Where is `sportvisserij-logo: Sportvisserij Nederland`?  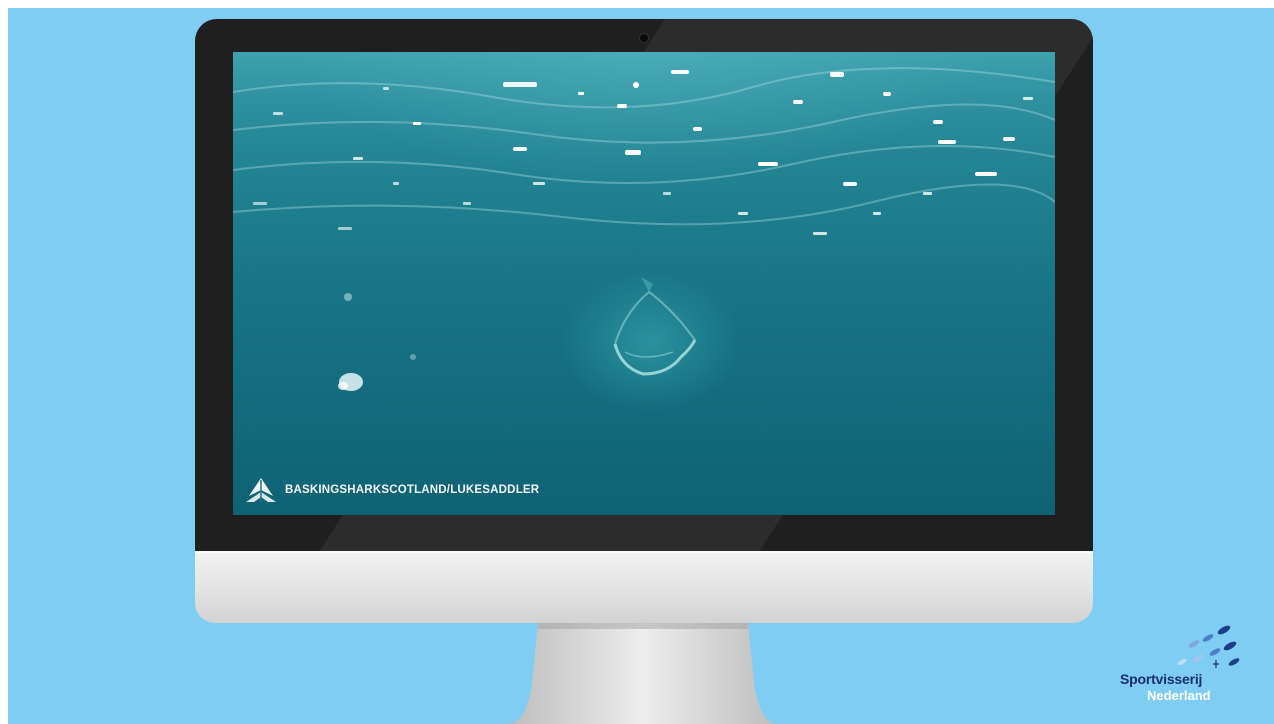 sportvisserij-logo: Sportvisserij Nederland is located at coordinates (1185, 664).